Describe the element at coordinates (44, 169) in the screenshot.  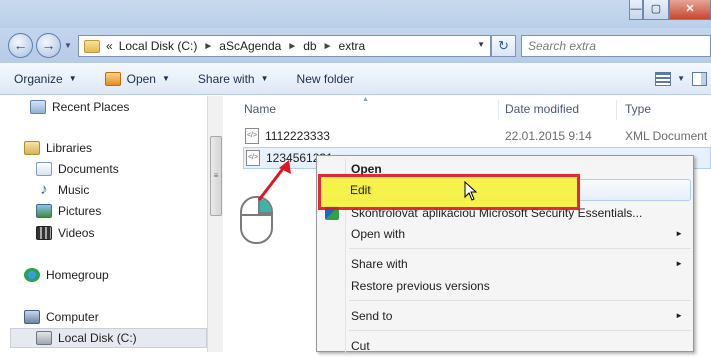
I see `documents-icon` at that location.